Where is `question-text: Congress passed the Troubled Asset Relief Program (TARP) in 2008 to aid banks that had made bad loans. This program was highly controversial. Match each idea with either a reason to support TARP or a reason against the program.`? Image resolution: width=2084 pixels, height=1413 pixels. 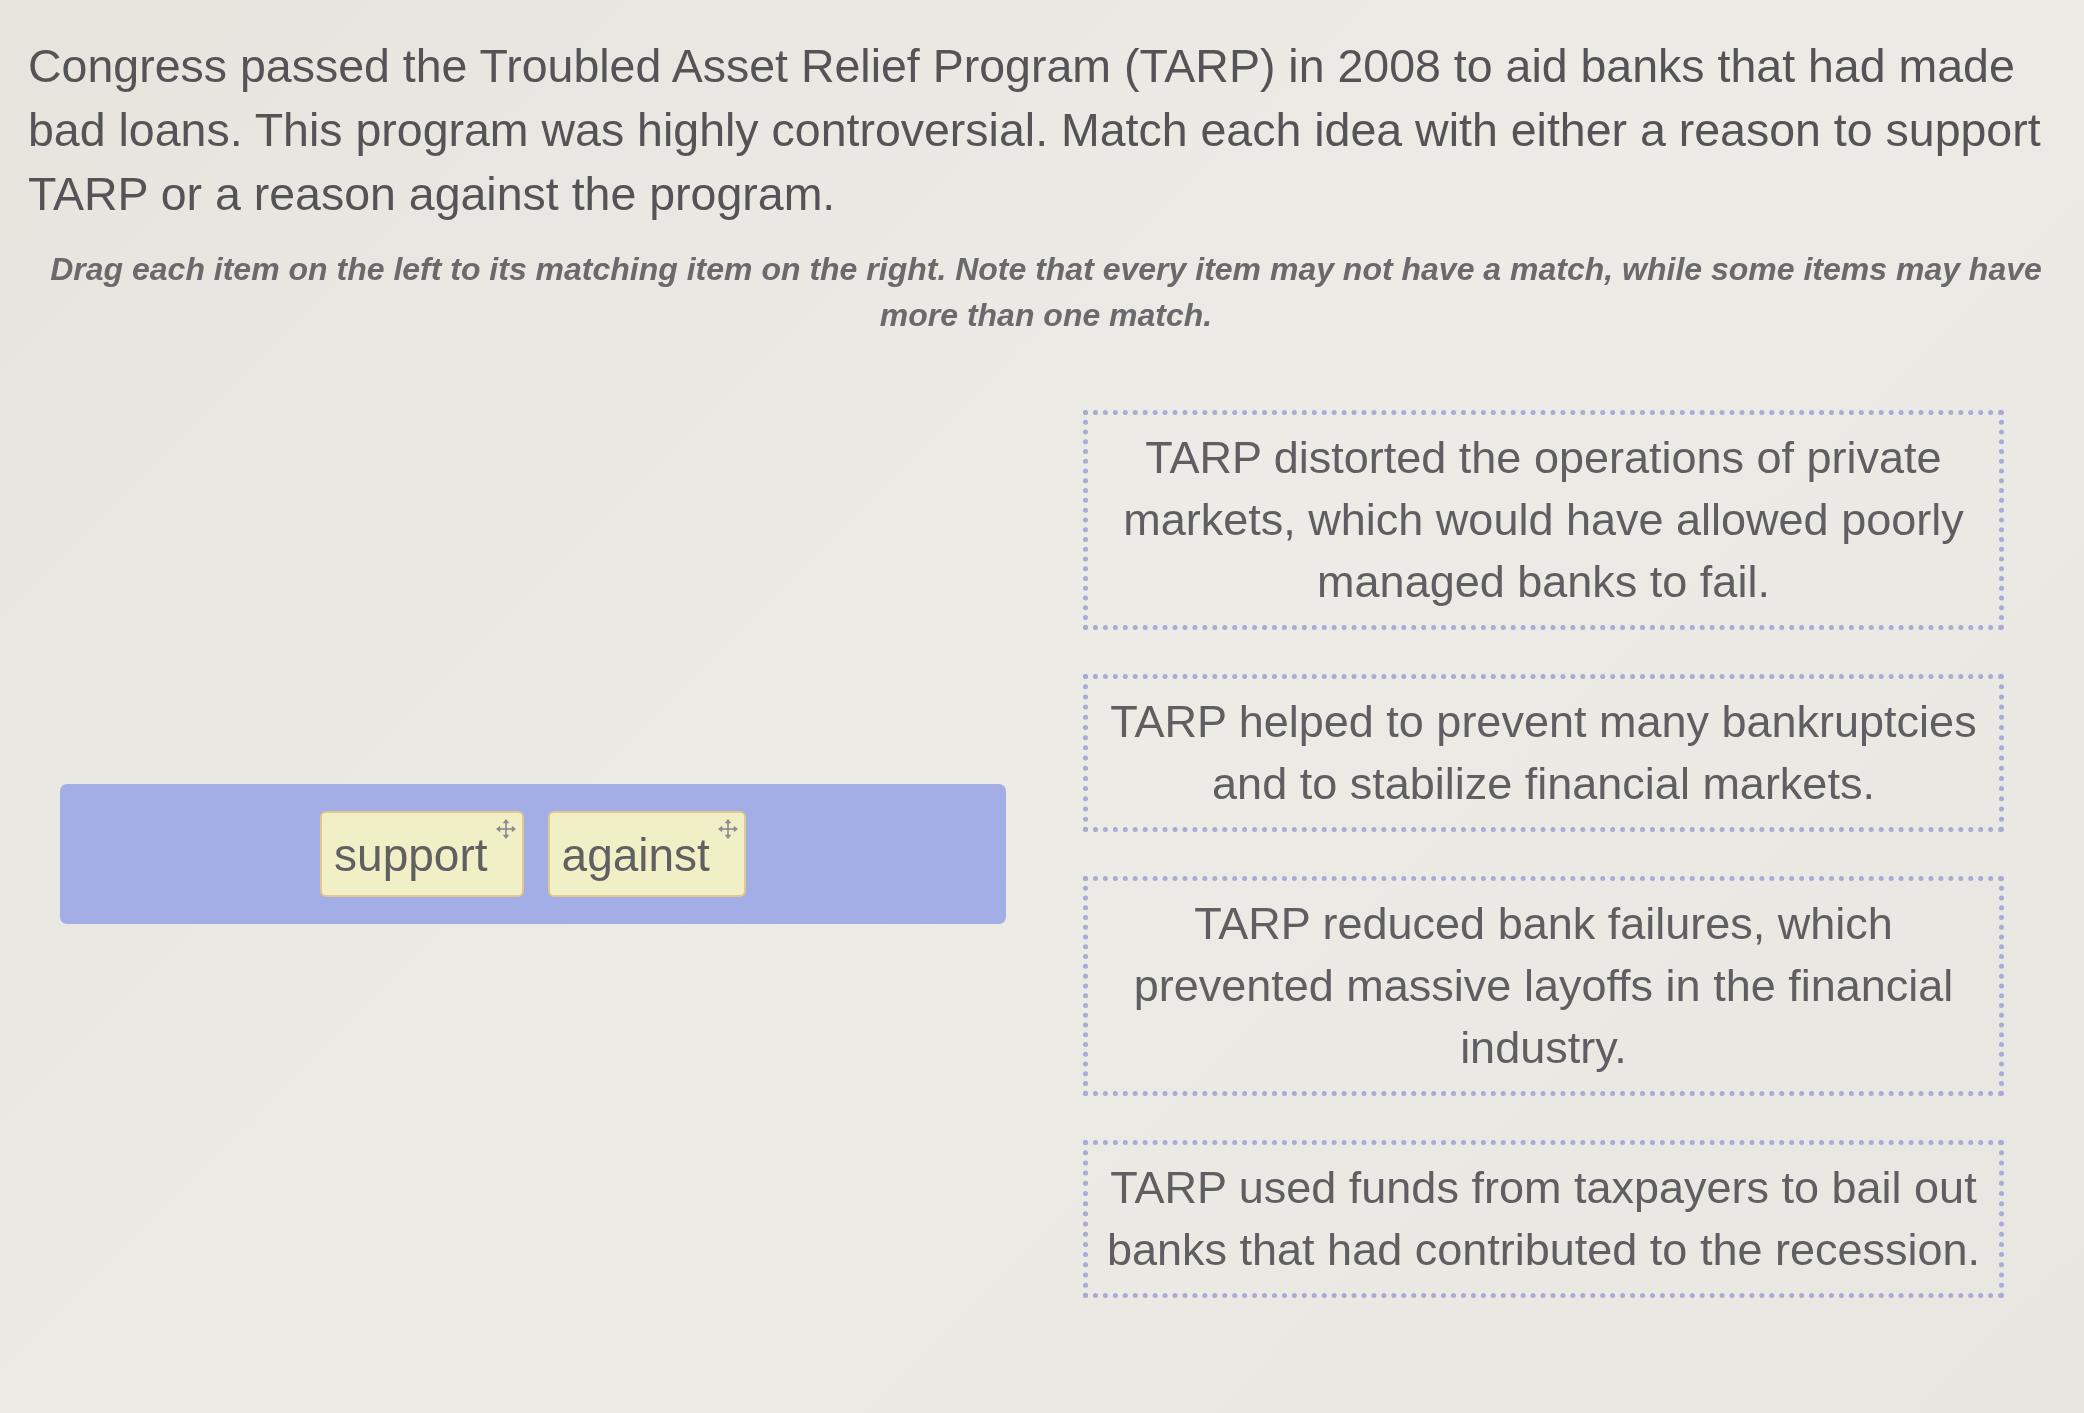 question-text: Congress passed the Troubled Asset Relief Program (TARP) in 2008 to aid banks that had made bad loans. This program was highly controversial. Match each idea with either a reason to support TARP or a reason against the program. is located at coordinates (1035, 130).